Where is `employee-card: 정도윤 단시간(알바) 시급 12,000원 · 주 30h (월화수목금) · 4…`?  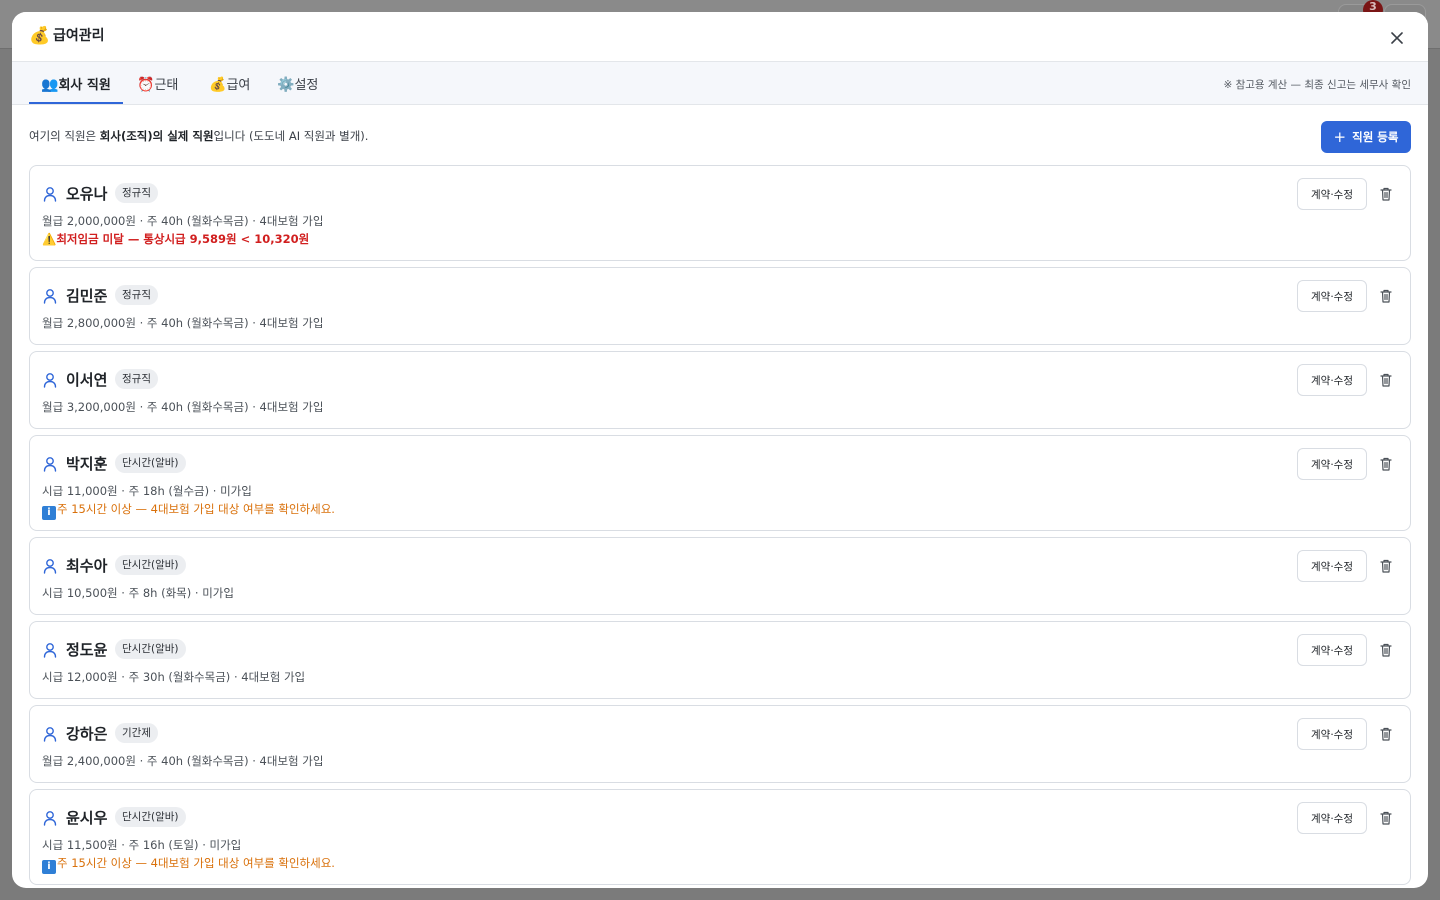
employee-card: 정도윤 단시간(알바) 시급 12,000원 · 주 30h (월화수목금) · 4… is located at coordinates (720, 660).